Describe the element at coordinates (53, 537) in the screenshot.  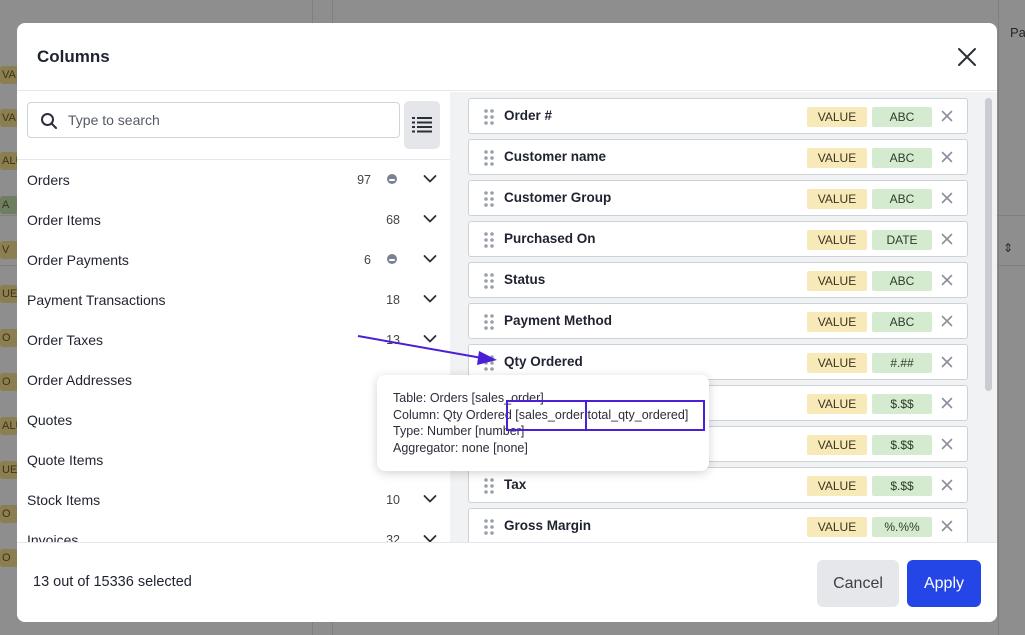
I see `table-name: Invoices` at that location.